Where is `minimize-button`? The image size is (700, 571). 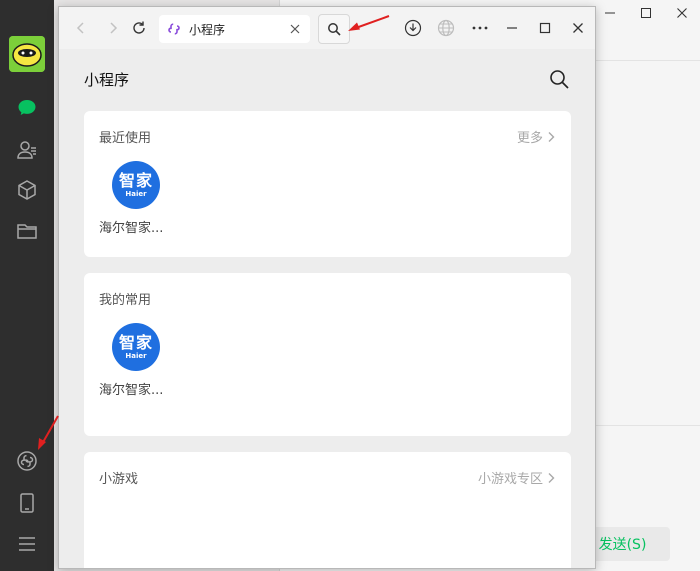
minimize-button is located at coordinates (512, 28).